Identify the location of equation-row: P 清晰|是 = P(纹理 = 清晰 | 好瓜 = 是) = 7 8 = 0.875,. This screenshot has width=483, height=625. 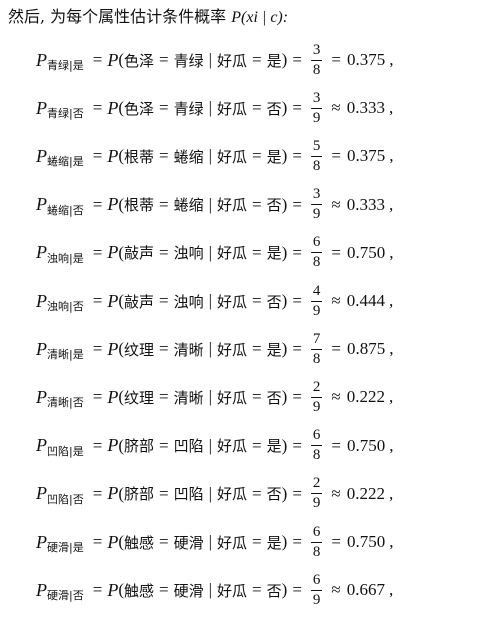
(256, 349).